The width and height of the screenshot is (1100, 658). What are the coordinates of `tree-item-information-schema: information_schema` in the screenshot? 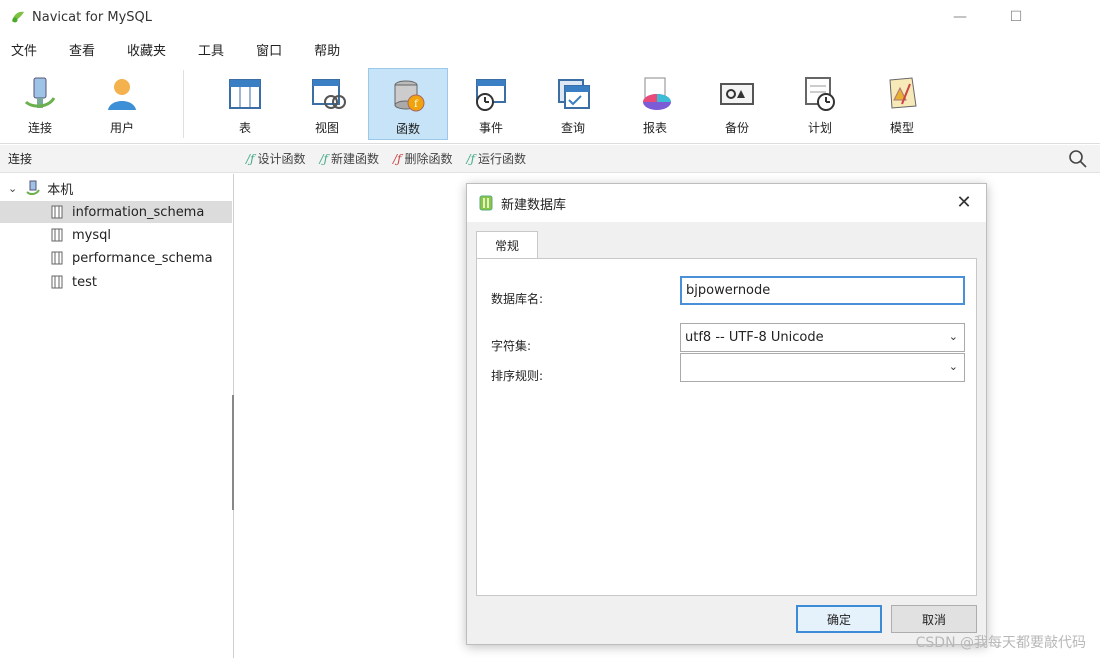 It's located at (116, 212).